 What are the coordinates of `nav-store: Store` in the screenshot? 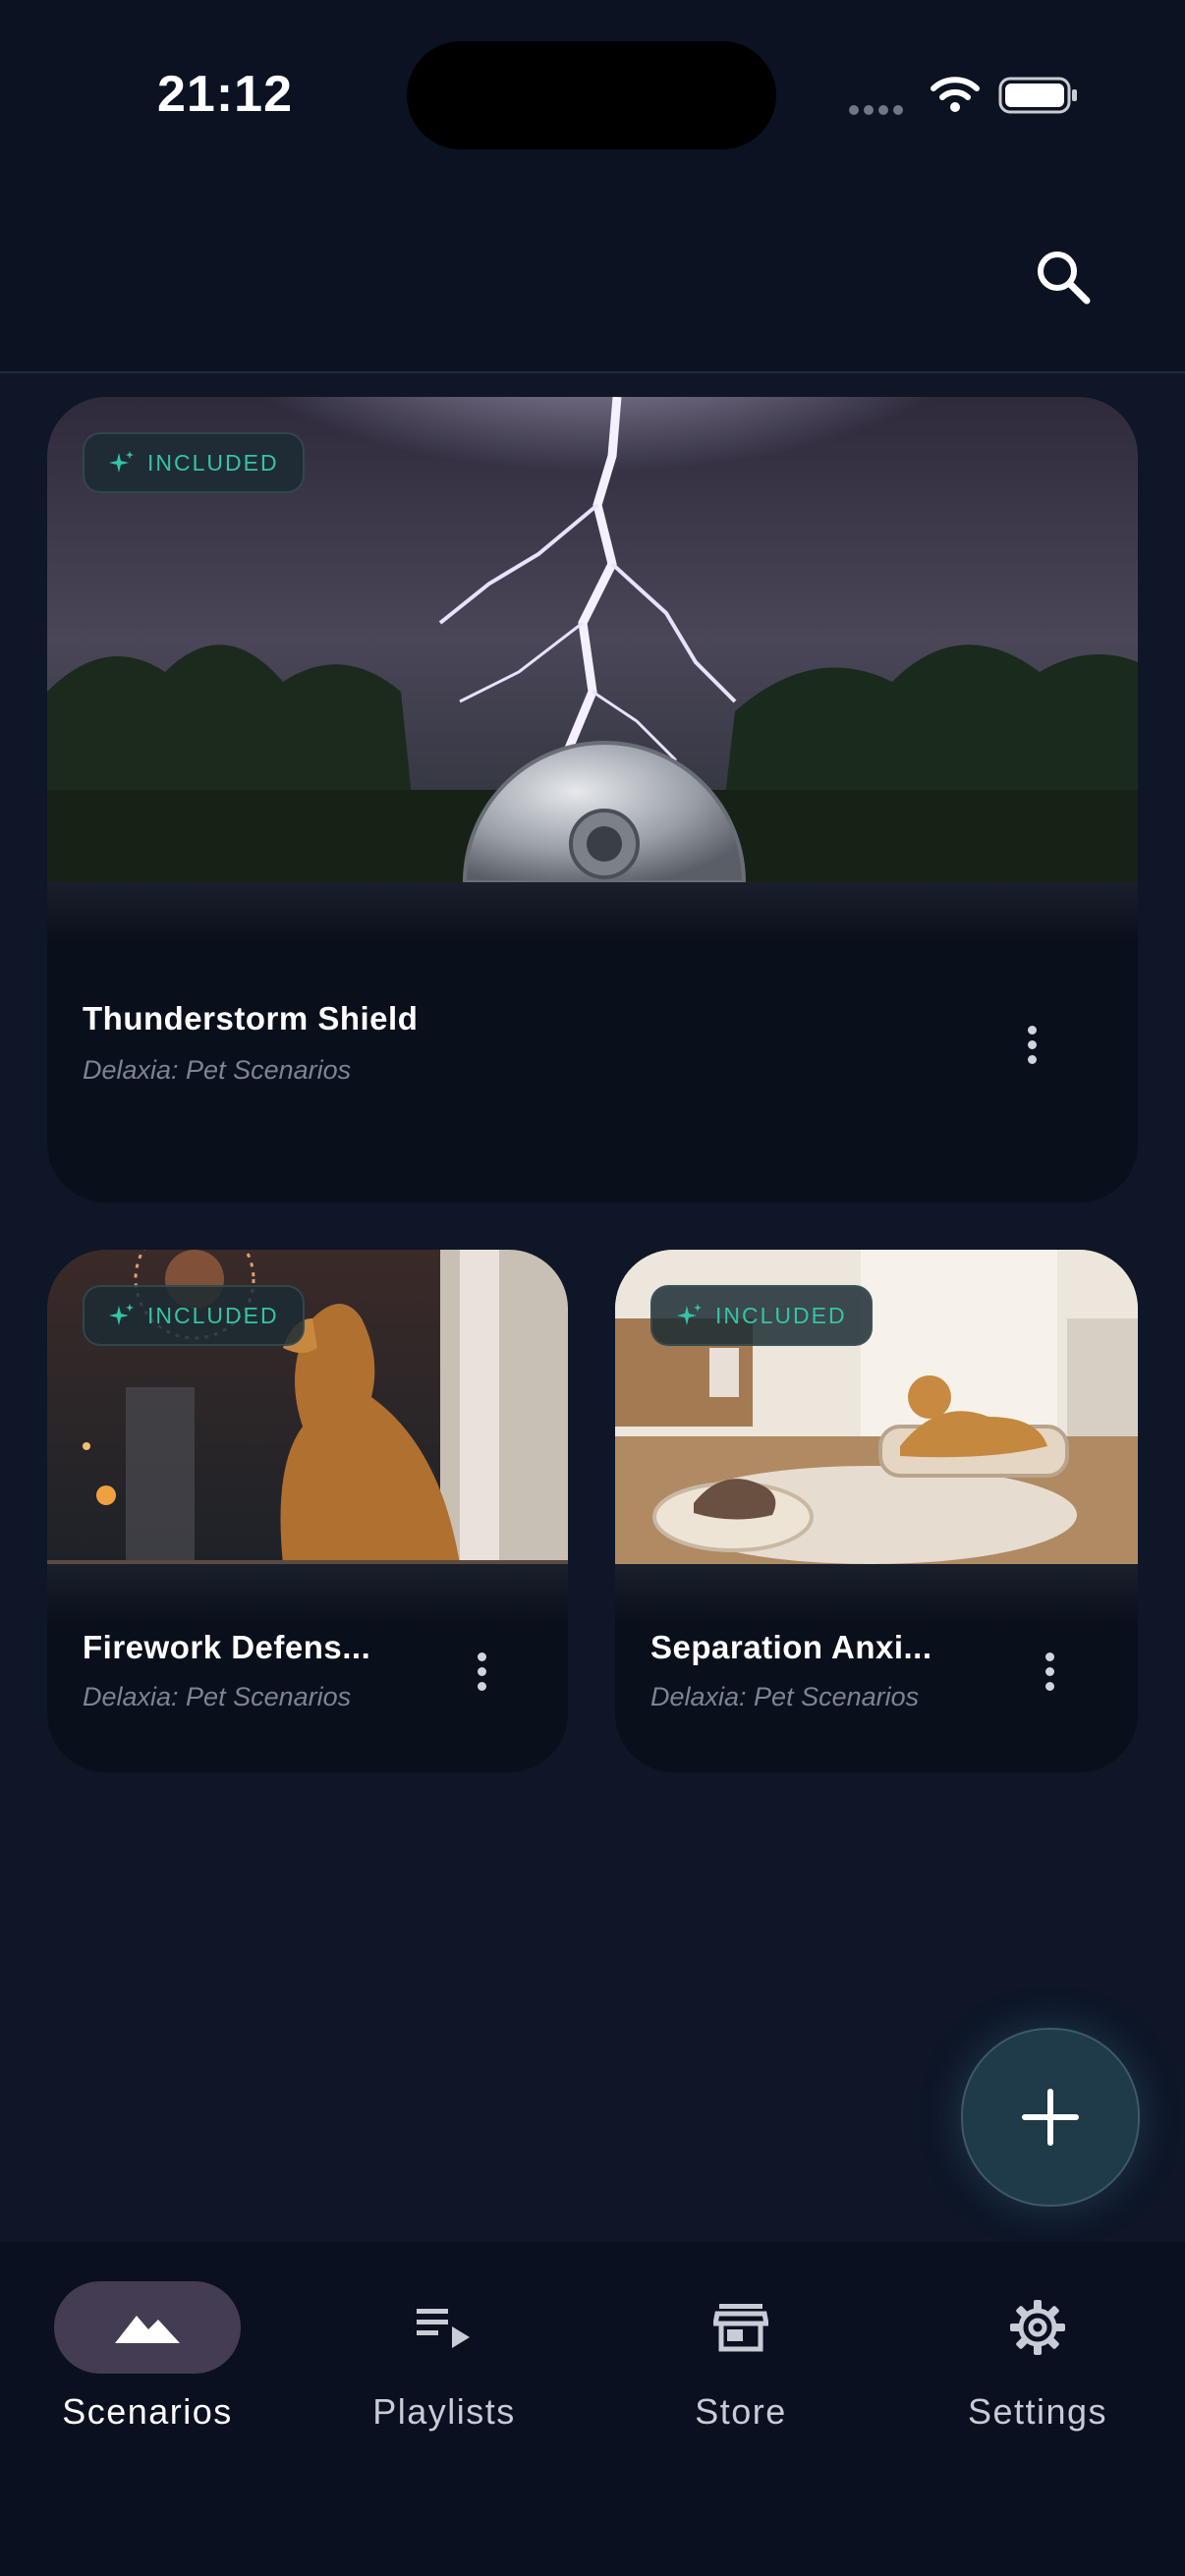 It's located at (741, 2357).